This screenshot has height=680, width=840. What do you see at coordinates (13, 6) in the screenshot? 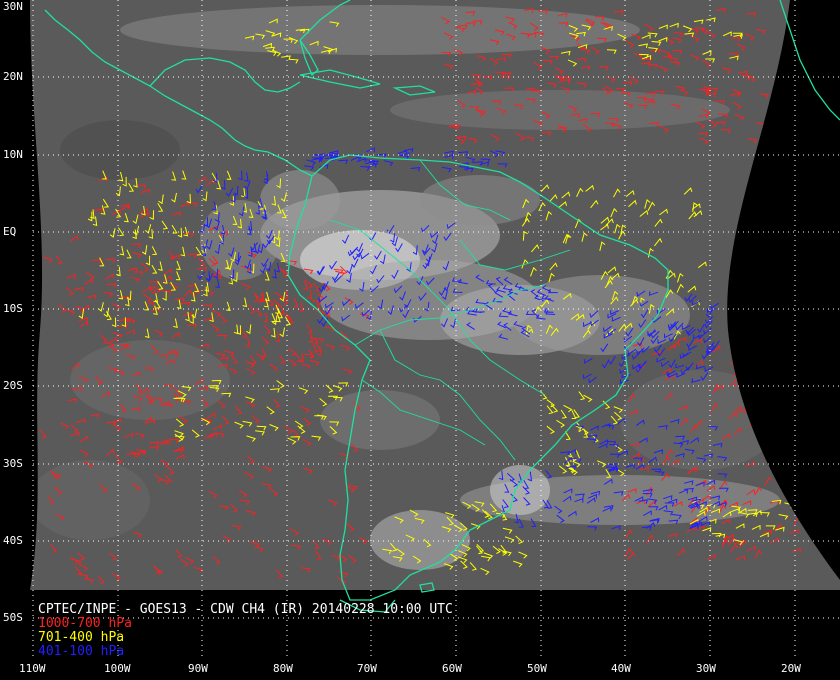
I see `lat-label: 30N` at bounding box center [13, 6].